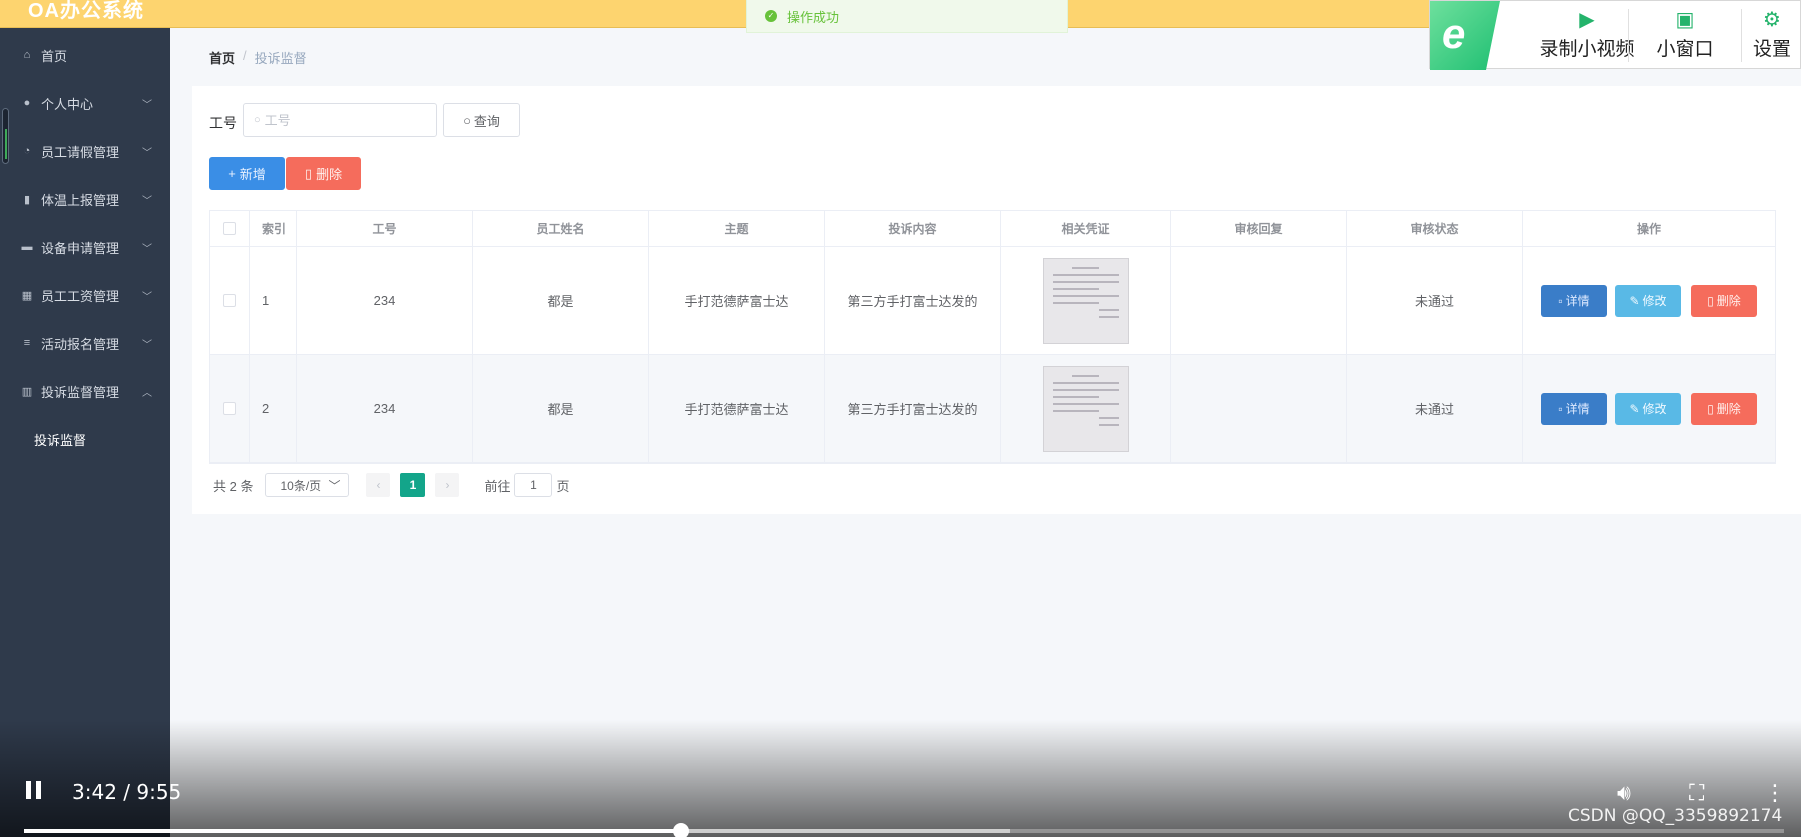 The height and width of the screenshot is (837, 1801). I want to click on video-time: 3:42 / 9:55, so click(127, 792).